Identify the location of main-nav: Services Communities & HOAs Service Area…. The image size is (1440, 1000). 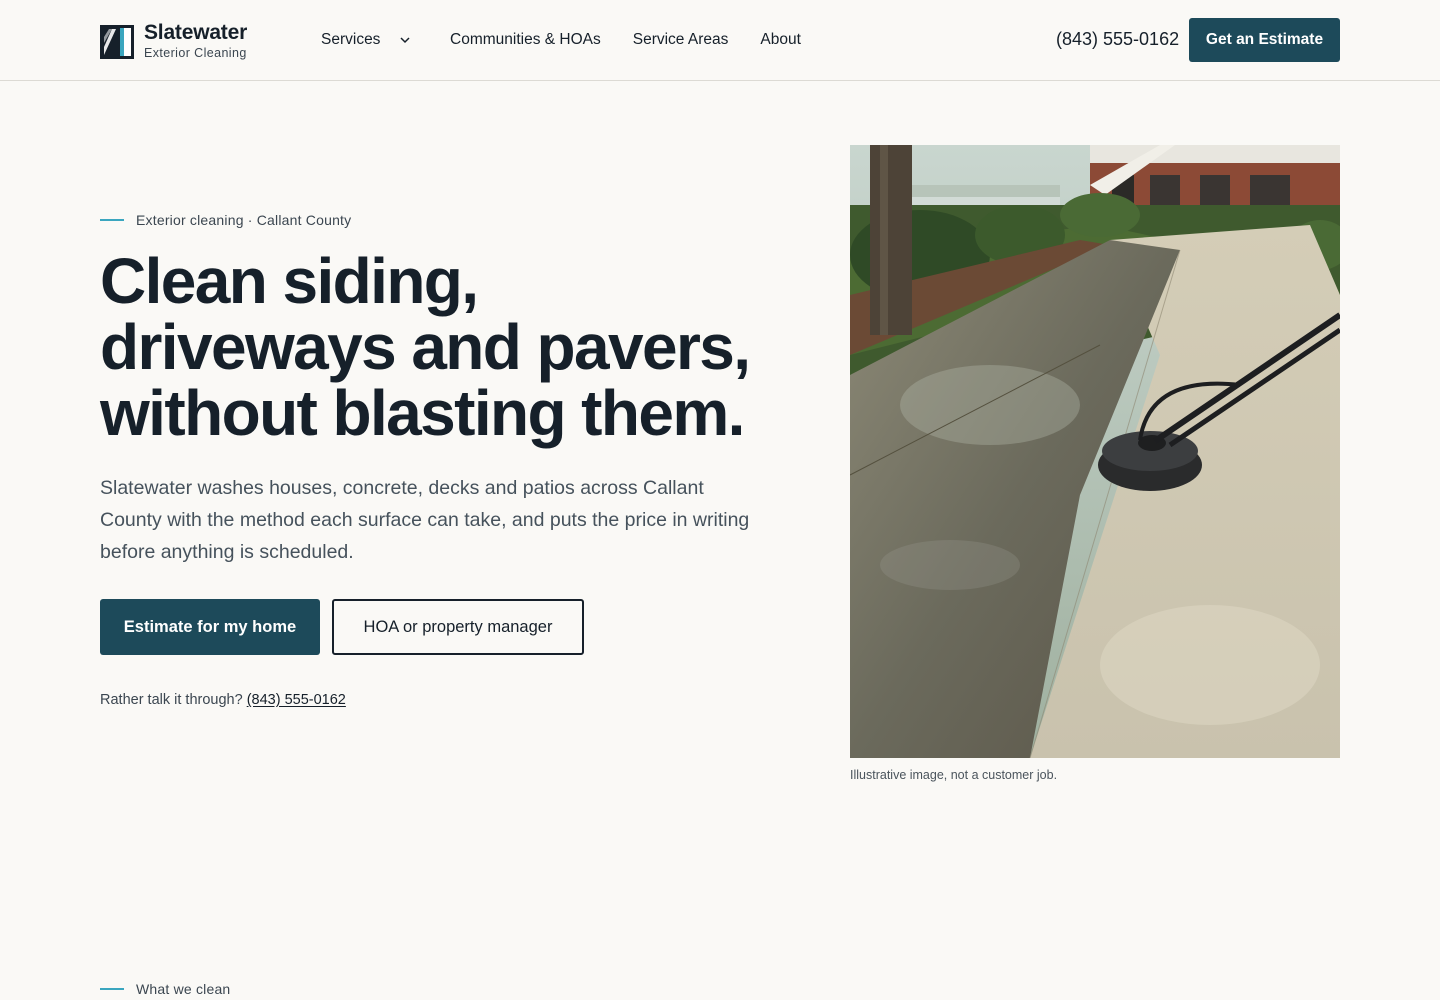
(561, 40).